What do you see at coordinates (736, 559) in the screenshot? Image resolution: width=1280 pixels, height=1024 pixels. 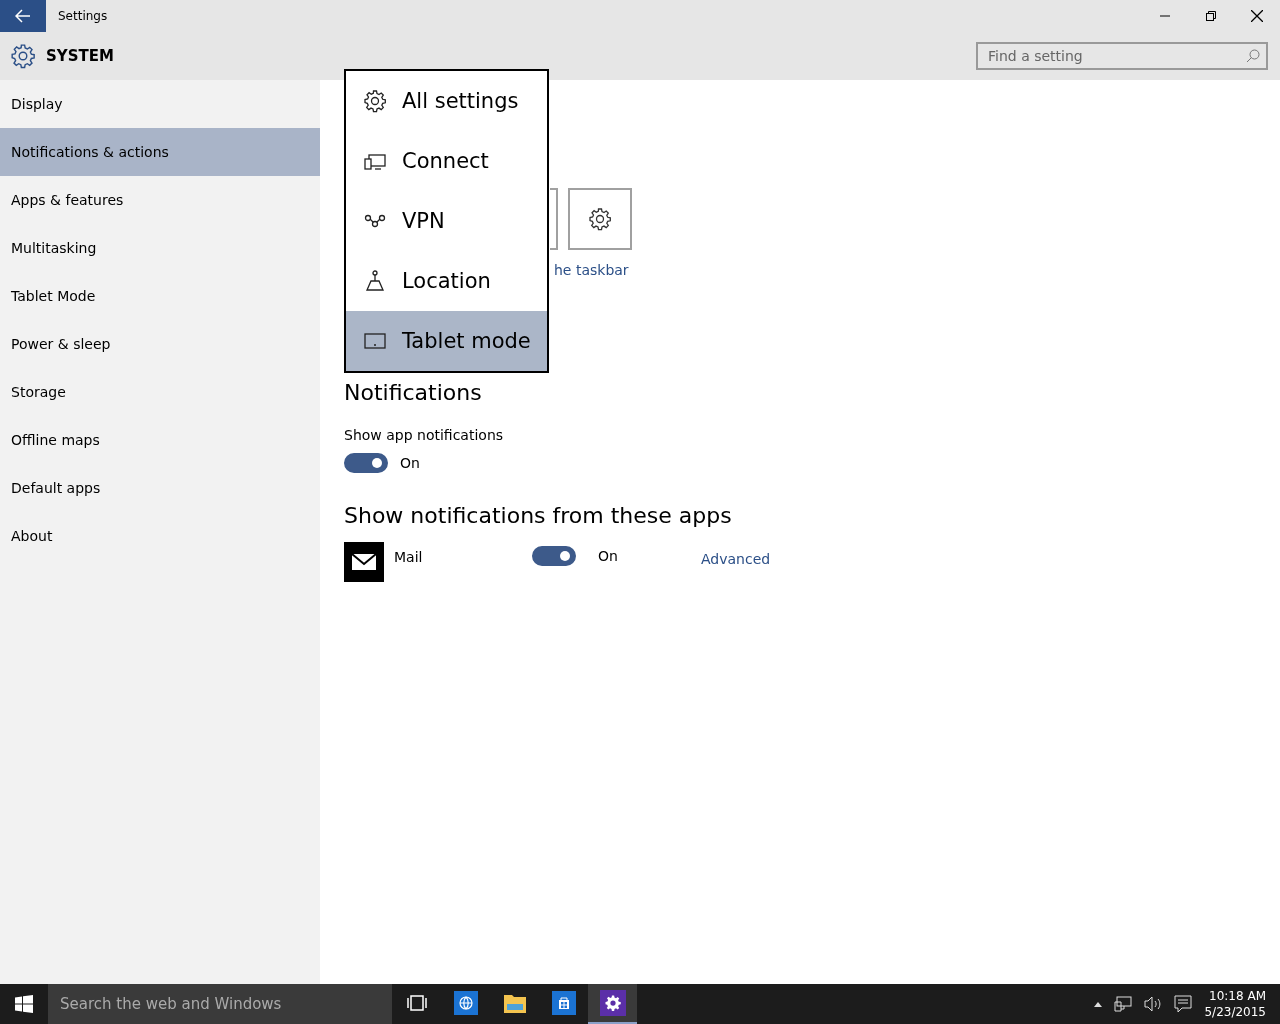 I see `advanced-link: Advanced` at bounding box center [736, 559].